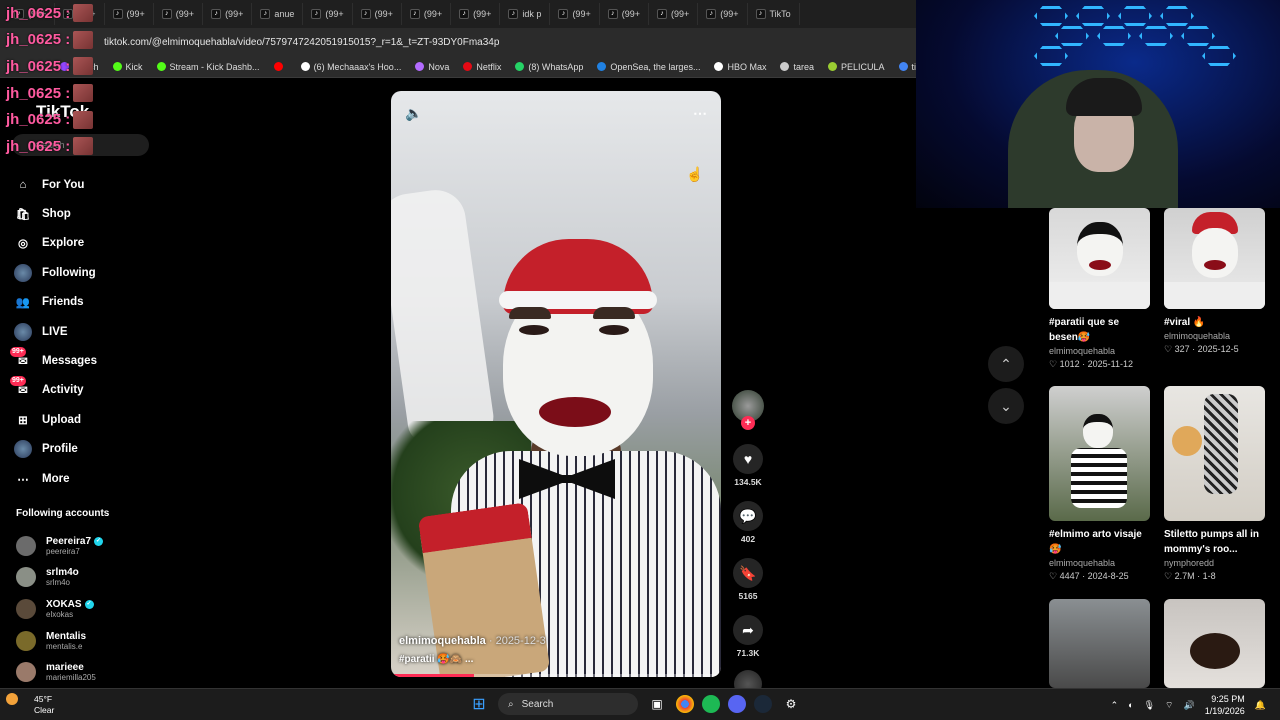  Describe the element at coordinates (532, 14) in the screenshot. I see `tab-label: idk p` at that location.